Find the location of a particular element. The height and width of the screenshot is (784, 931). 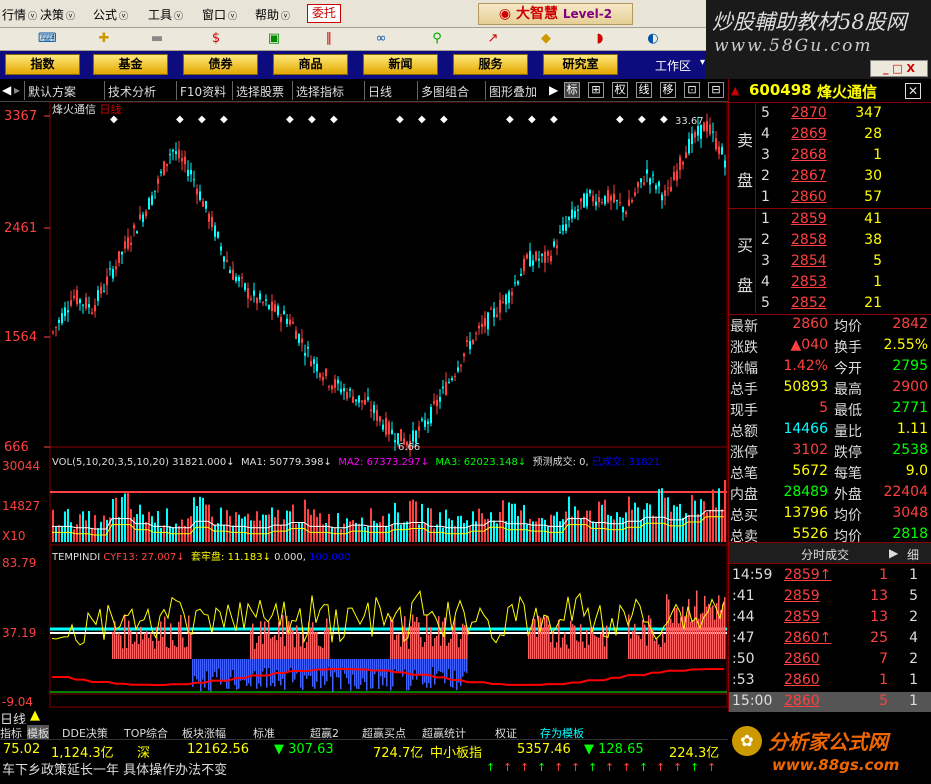

chart-toolbar-item: 选择股票 is located at coordinates (260, 91).